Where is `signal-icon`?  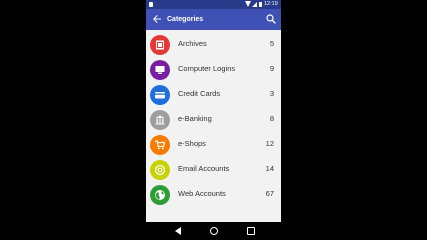
signal-icon is located at coordinates (254, 4).